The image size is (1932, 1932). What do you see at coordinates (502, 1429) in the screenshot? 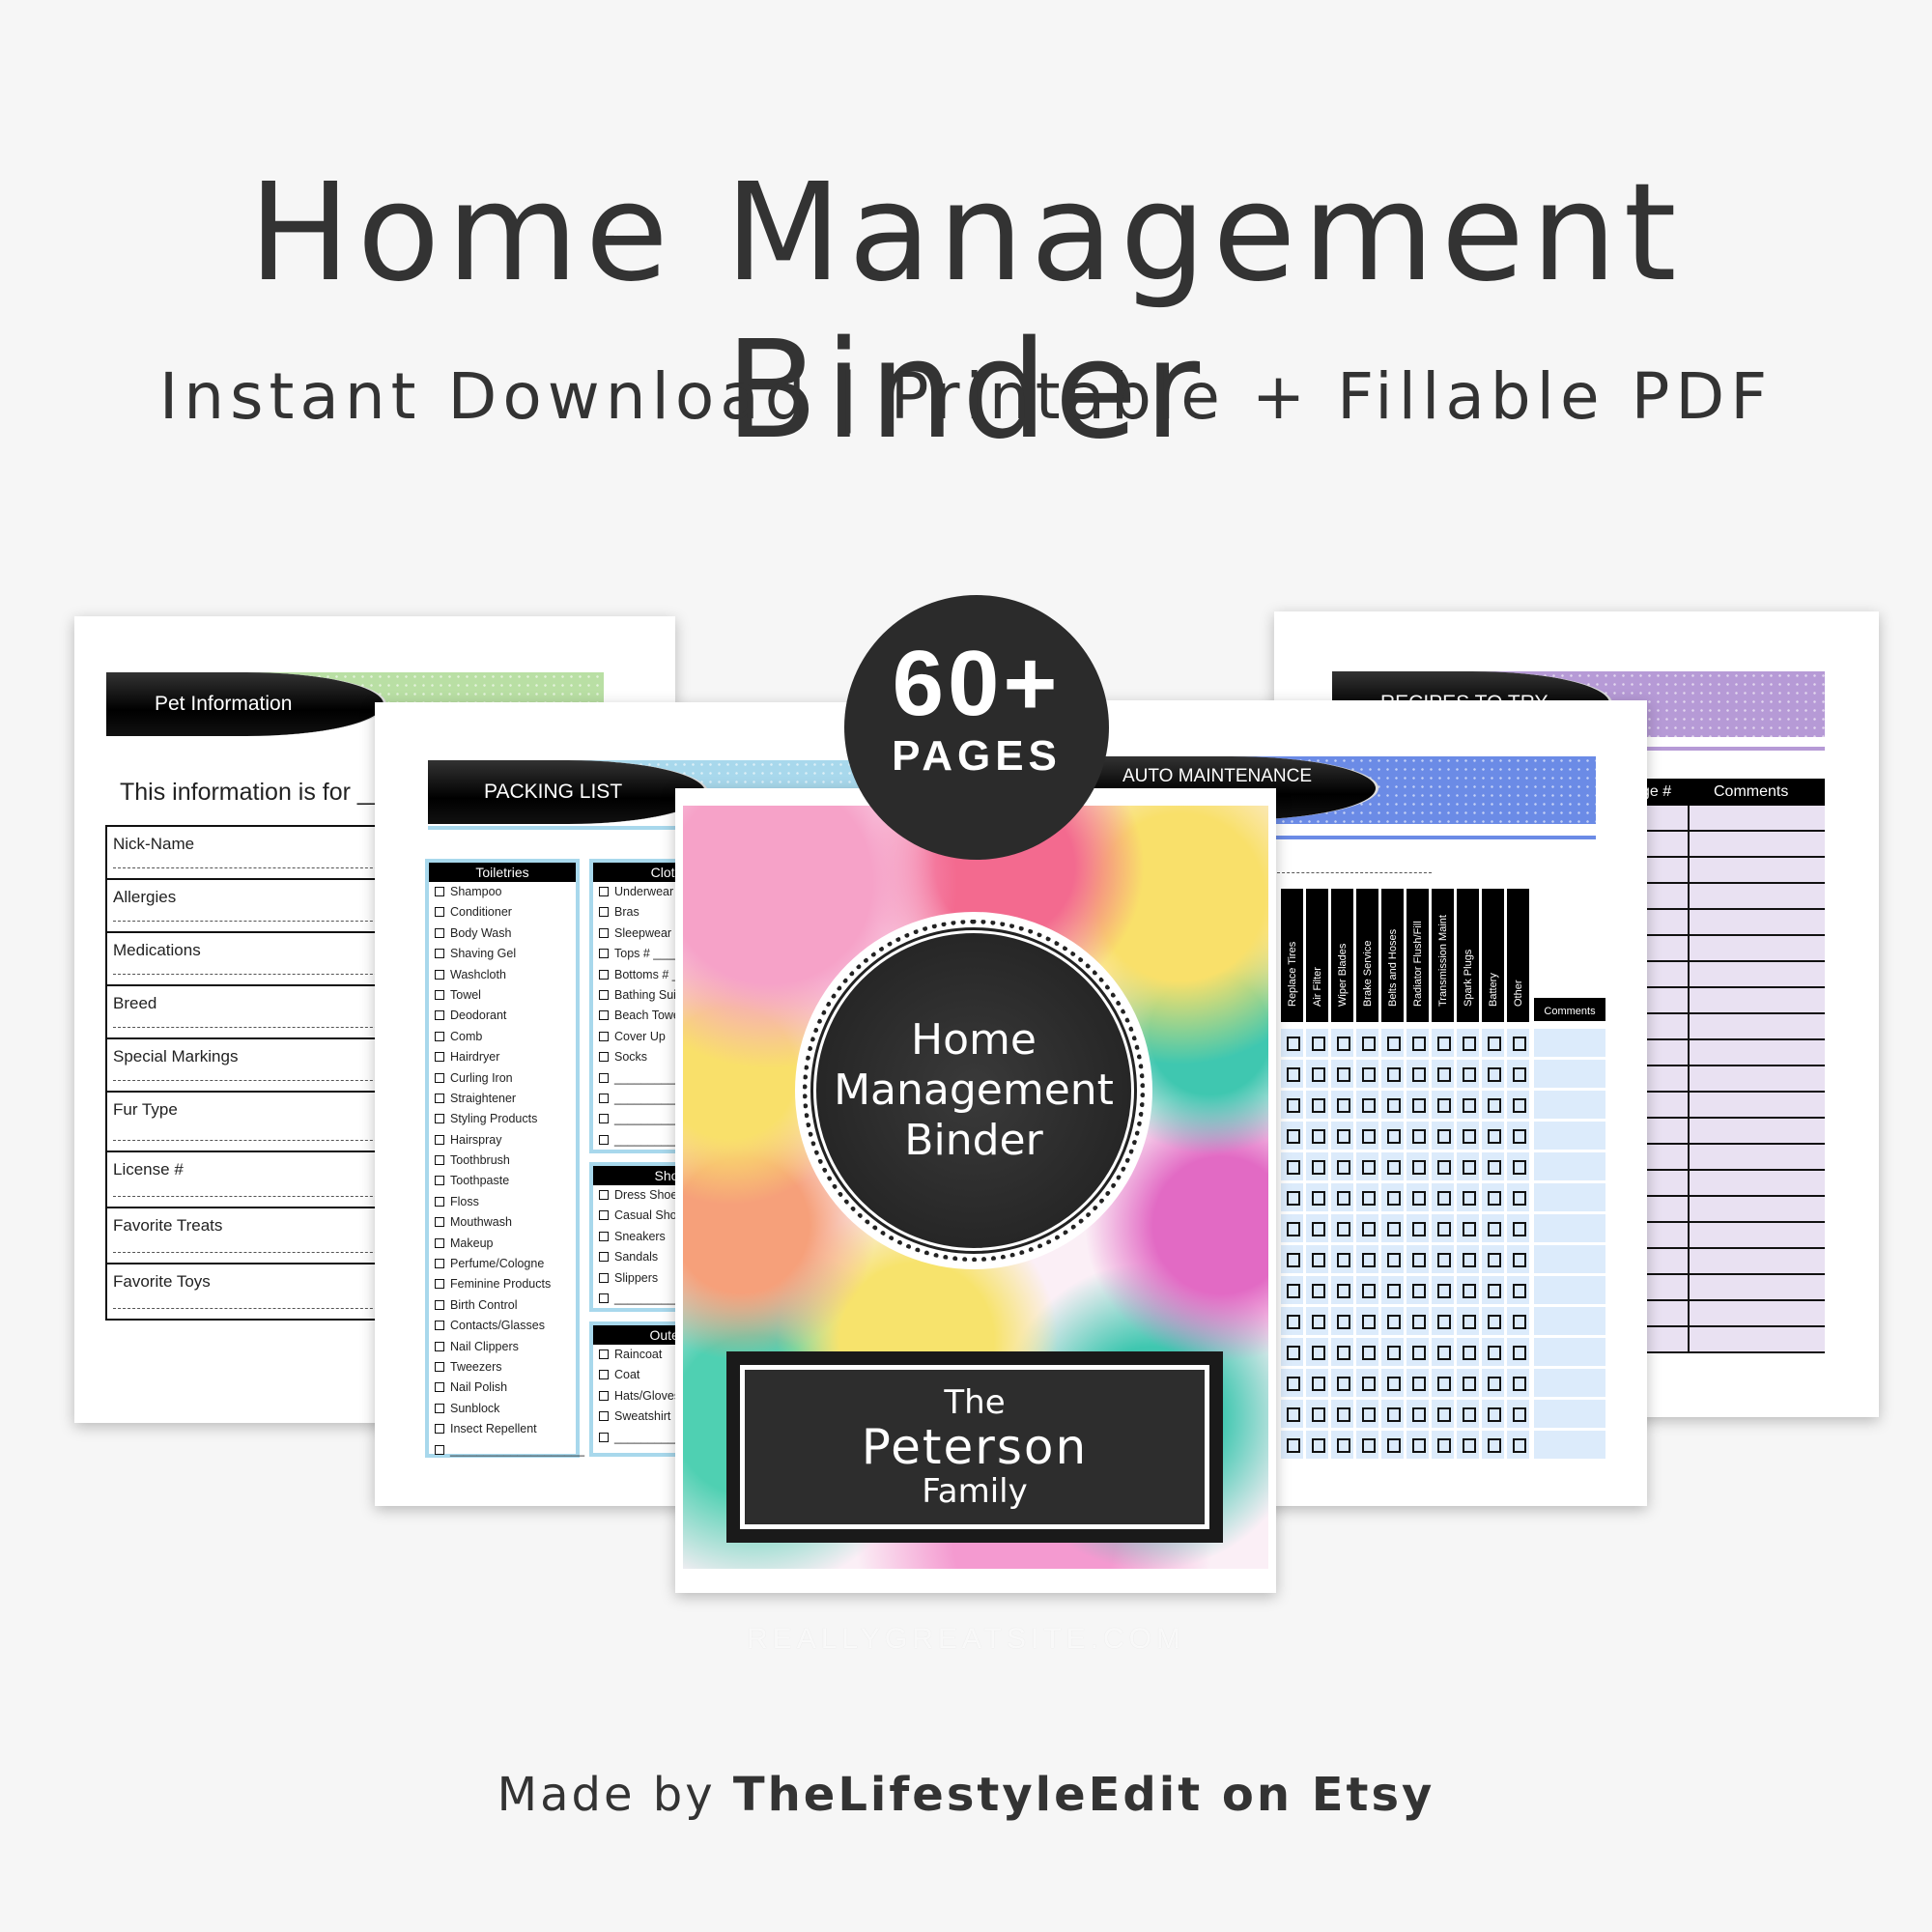
I see `checklist-item: Insect Repellent` at bounding box center [502, 1429].